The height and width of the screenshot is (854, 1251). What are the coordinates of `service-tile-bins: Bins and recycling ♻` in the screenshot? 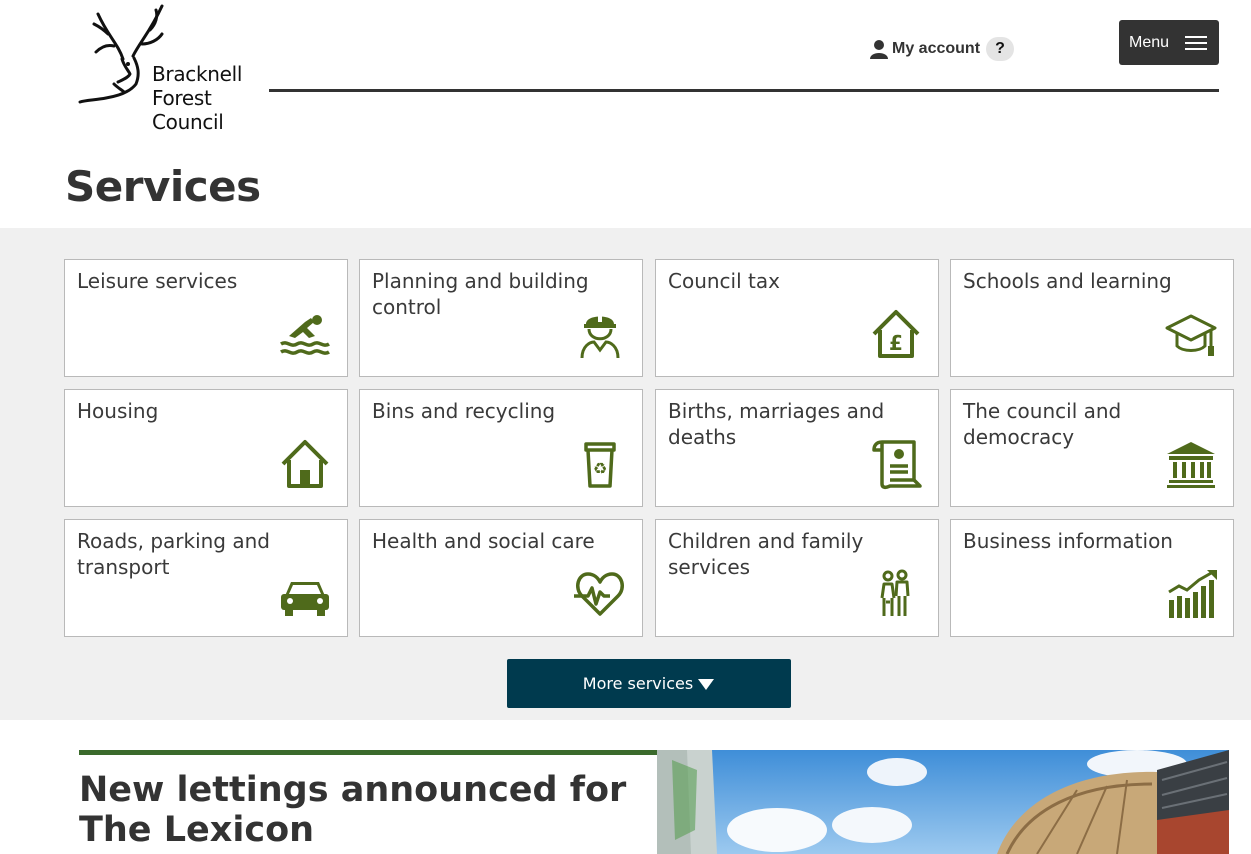 It's located at (501, 448).